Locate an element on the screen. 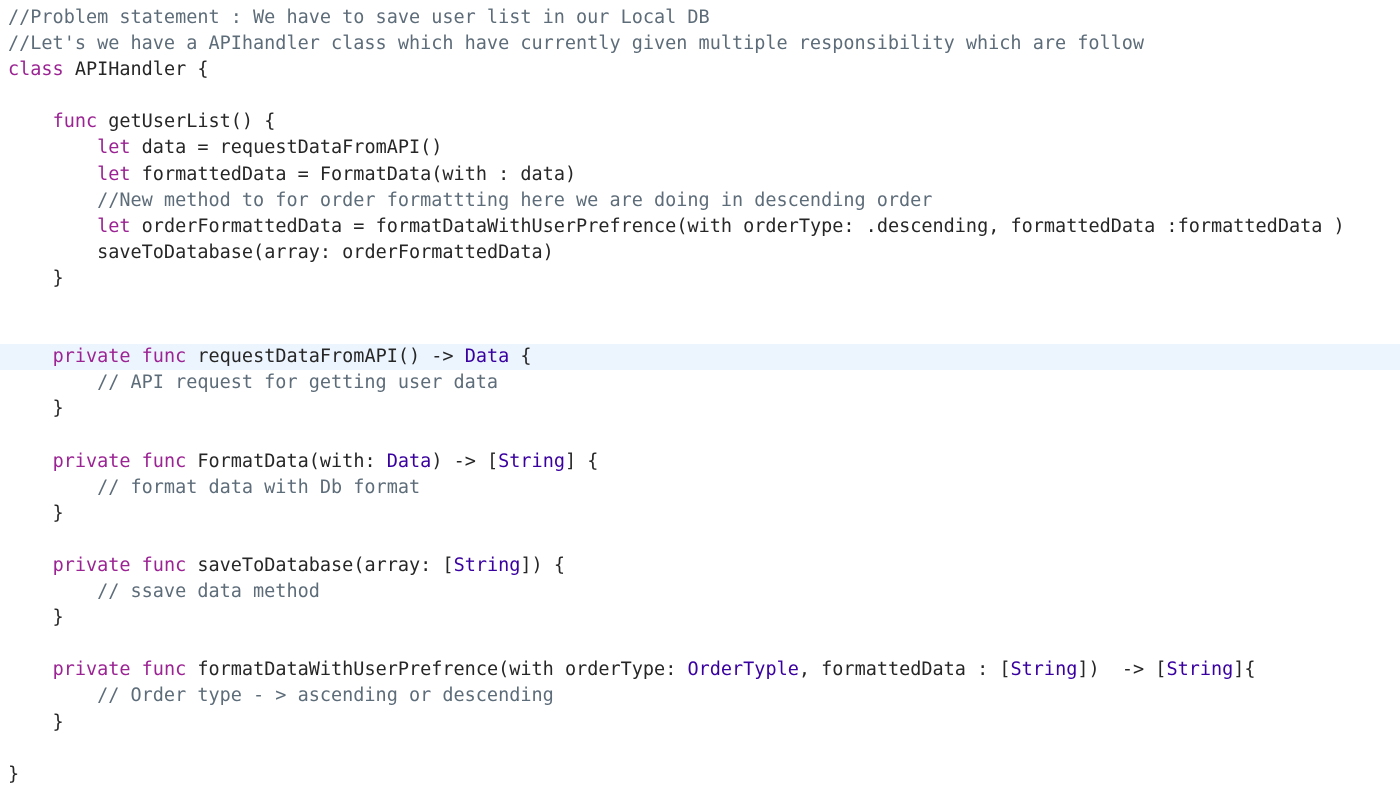 The height and width of the screenshot is (807, 1400). line-text: // API request for getting user data is located at coordinates (253, 383).